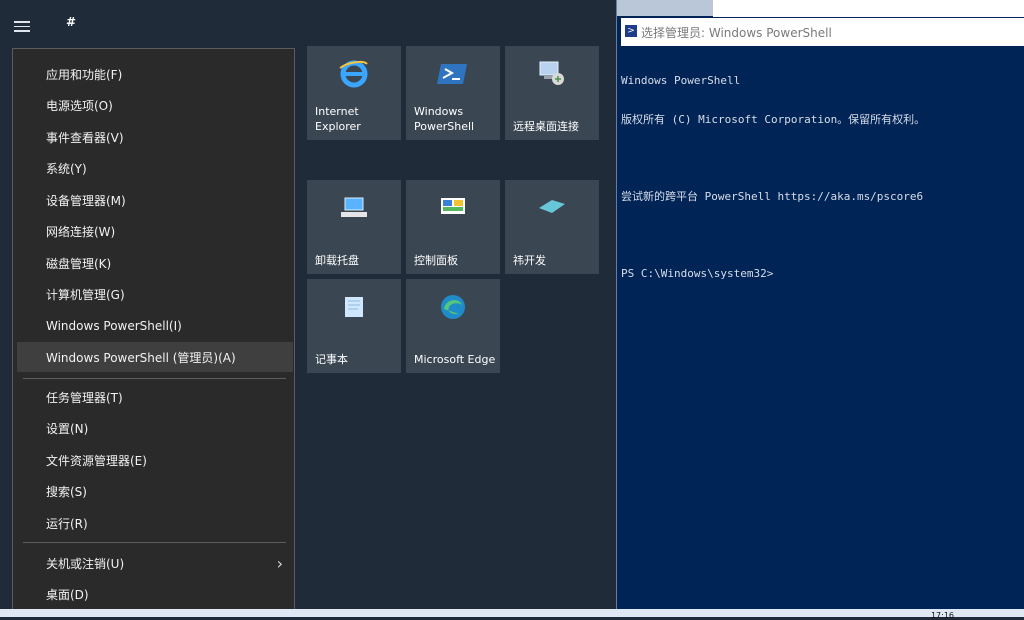 This screenshot has width=1024, height=620. Describe the element at coordinates (512, 613) in the screenshot. I see `taskbar` at that location.